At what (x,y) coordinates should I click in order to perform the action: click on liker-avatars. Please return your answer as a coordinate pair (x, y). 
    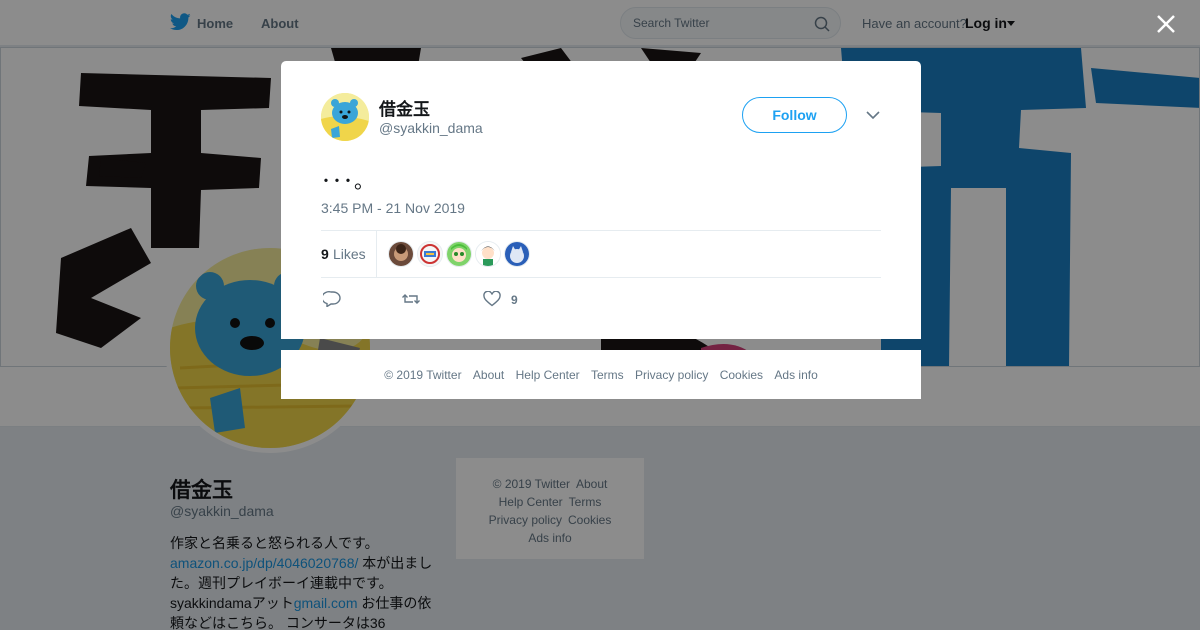
    Looking at the image, I should click on (459, 254).